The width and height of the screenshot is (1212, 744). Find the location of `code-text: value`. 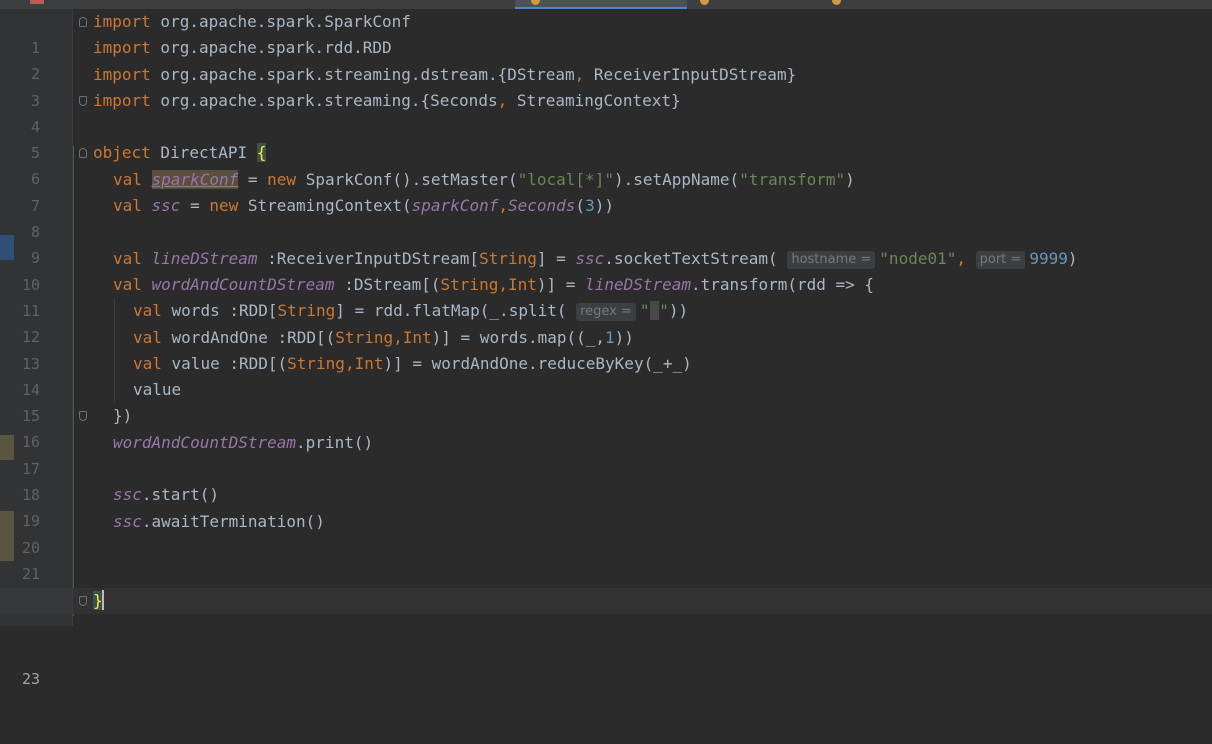

code-text: value is located at coordinates (157, 389).